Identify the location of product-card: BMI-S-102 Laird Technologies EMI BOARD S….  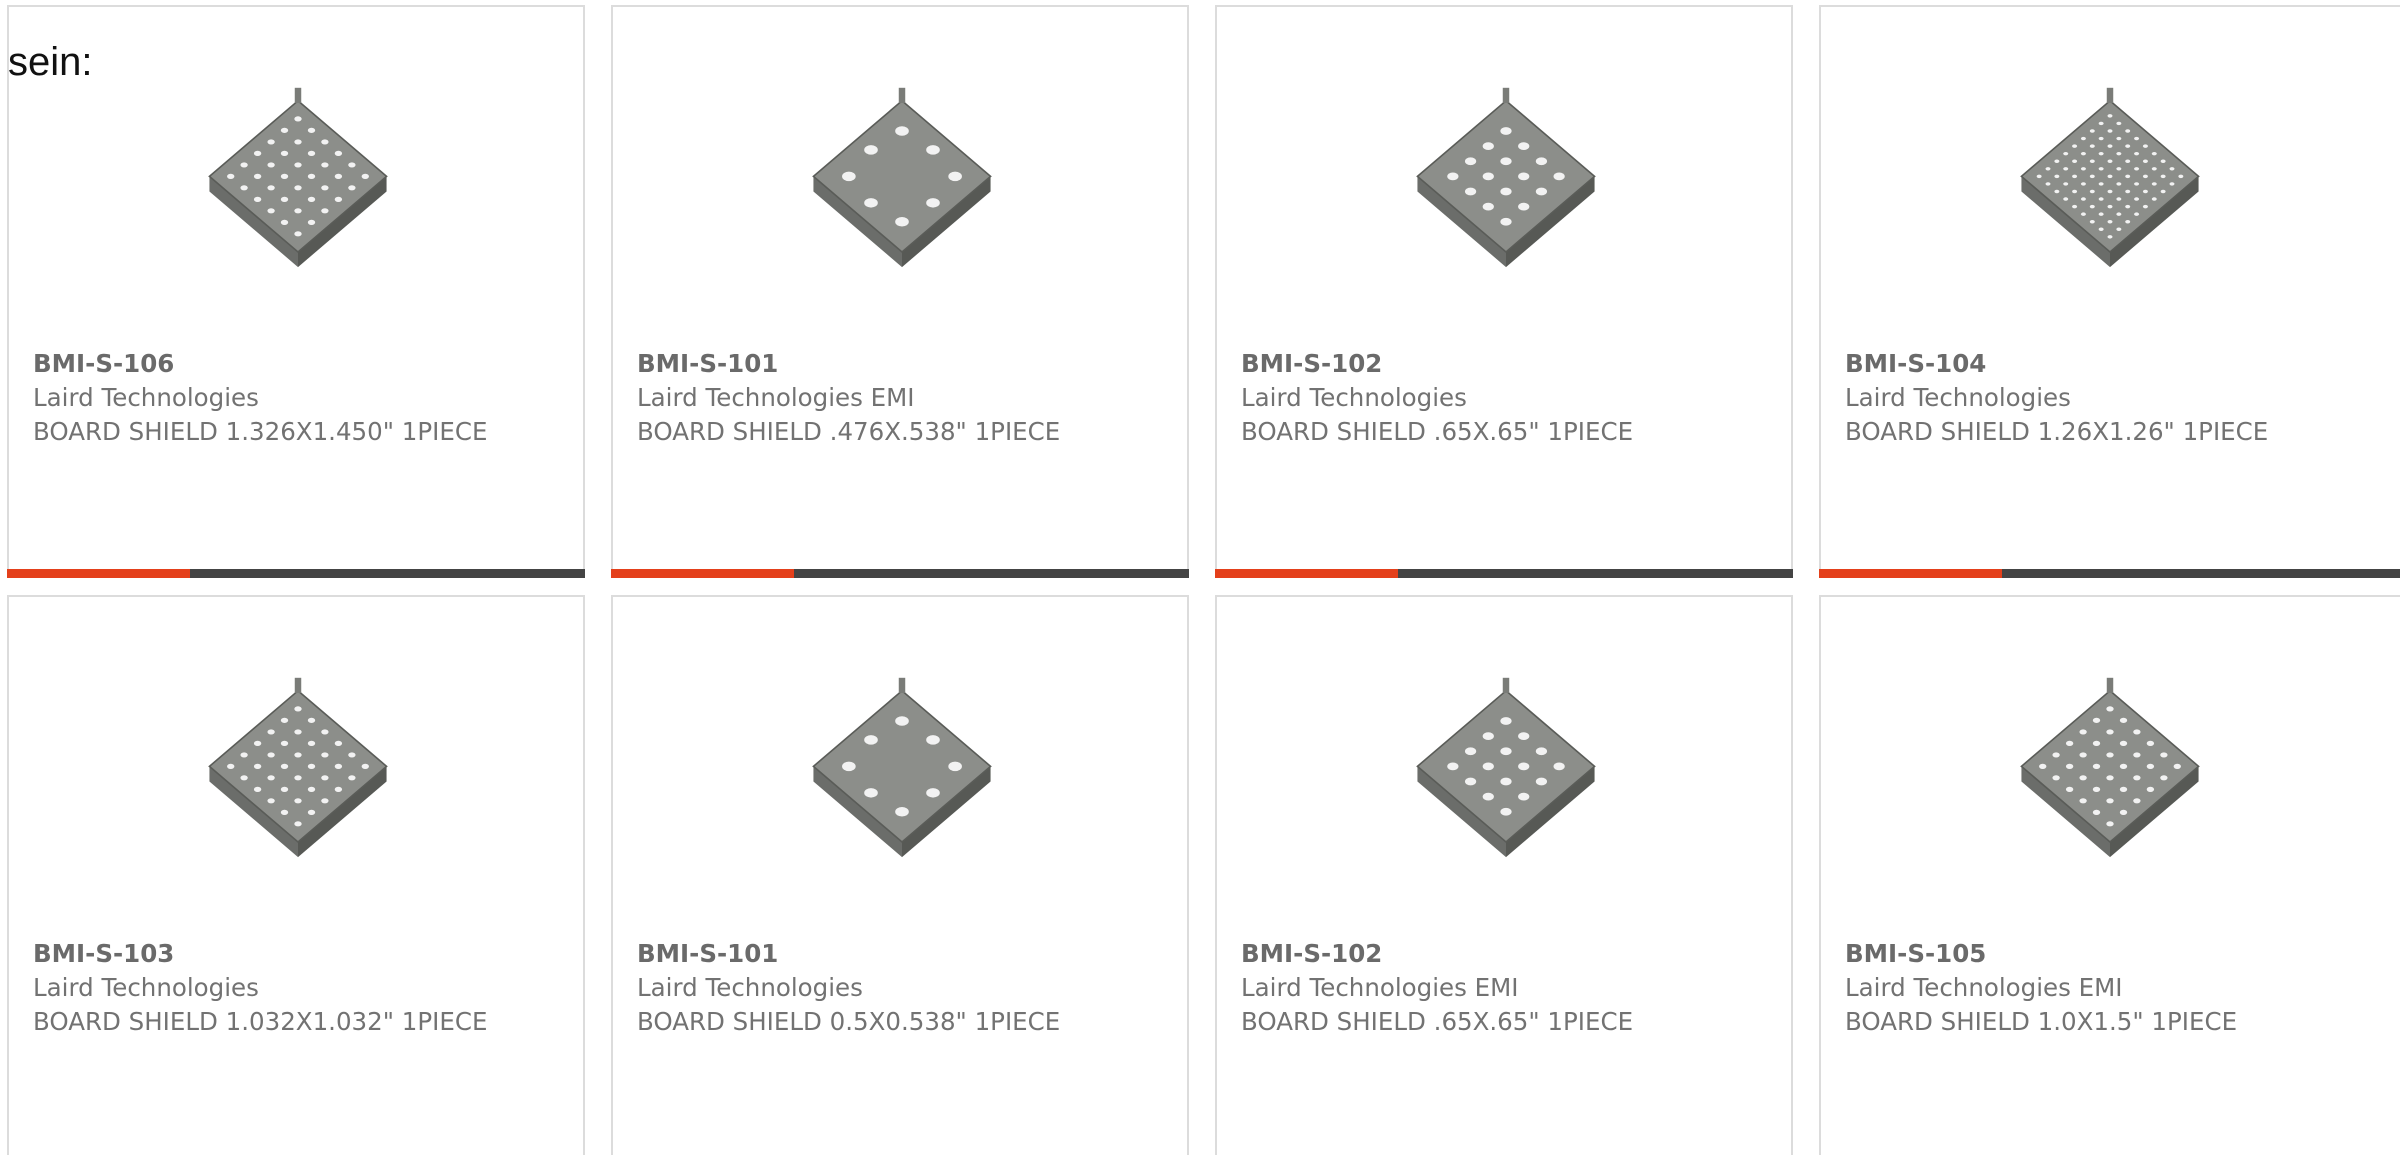
(1504, 875).